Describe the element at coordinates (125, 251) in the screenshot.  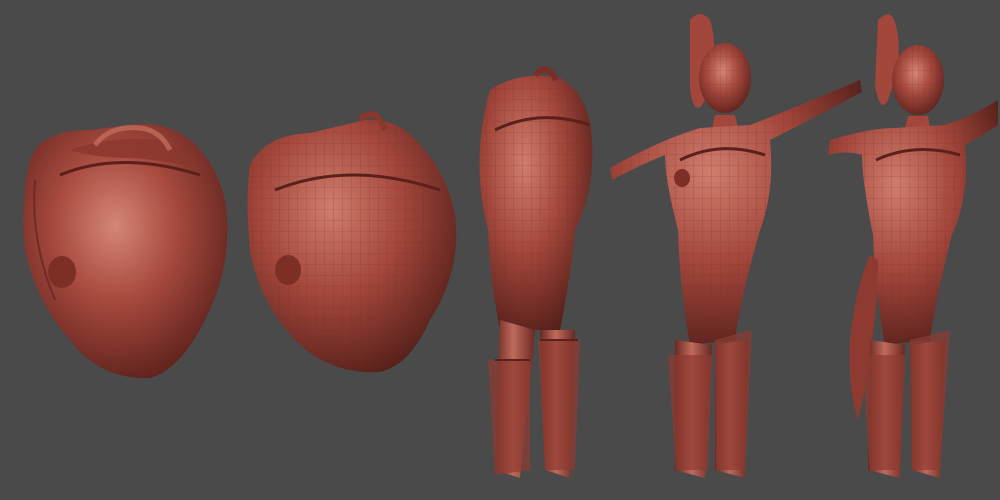
I see `sculpted-vest-highpoly` at that location.